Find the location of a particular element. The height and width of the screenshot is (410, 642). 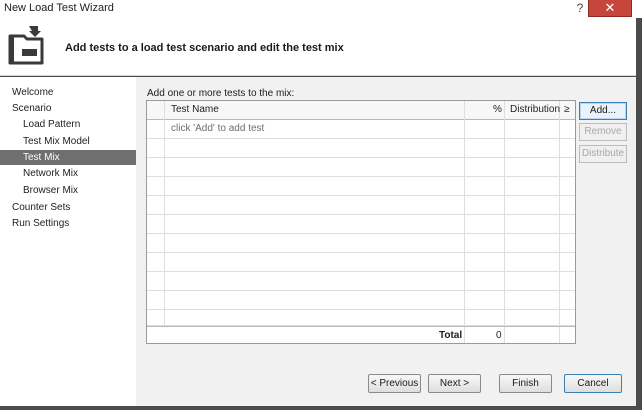

nav-item-network-mix: Network Mix is located at coordinates (68, 173).